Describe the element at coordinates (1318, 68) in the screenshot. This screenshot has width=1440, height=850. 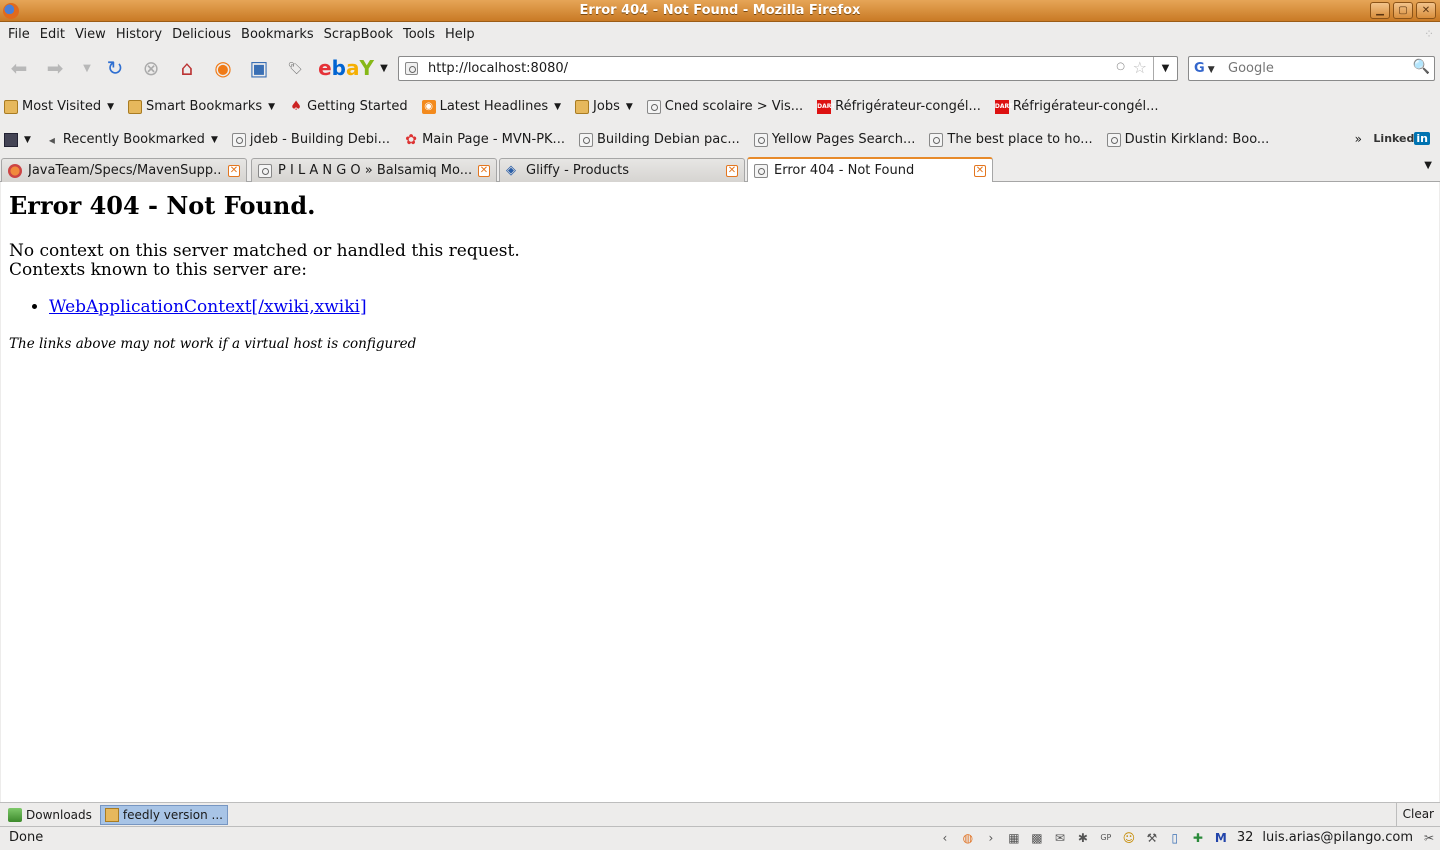
I see `search-input` at that location.